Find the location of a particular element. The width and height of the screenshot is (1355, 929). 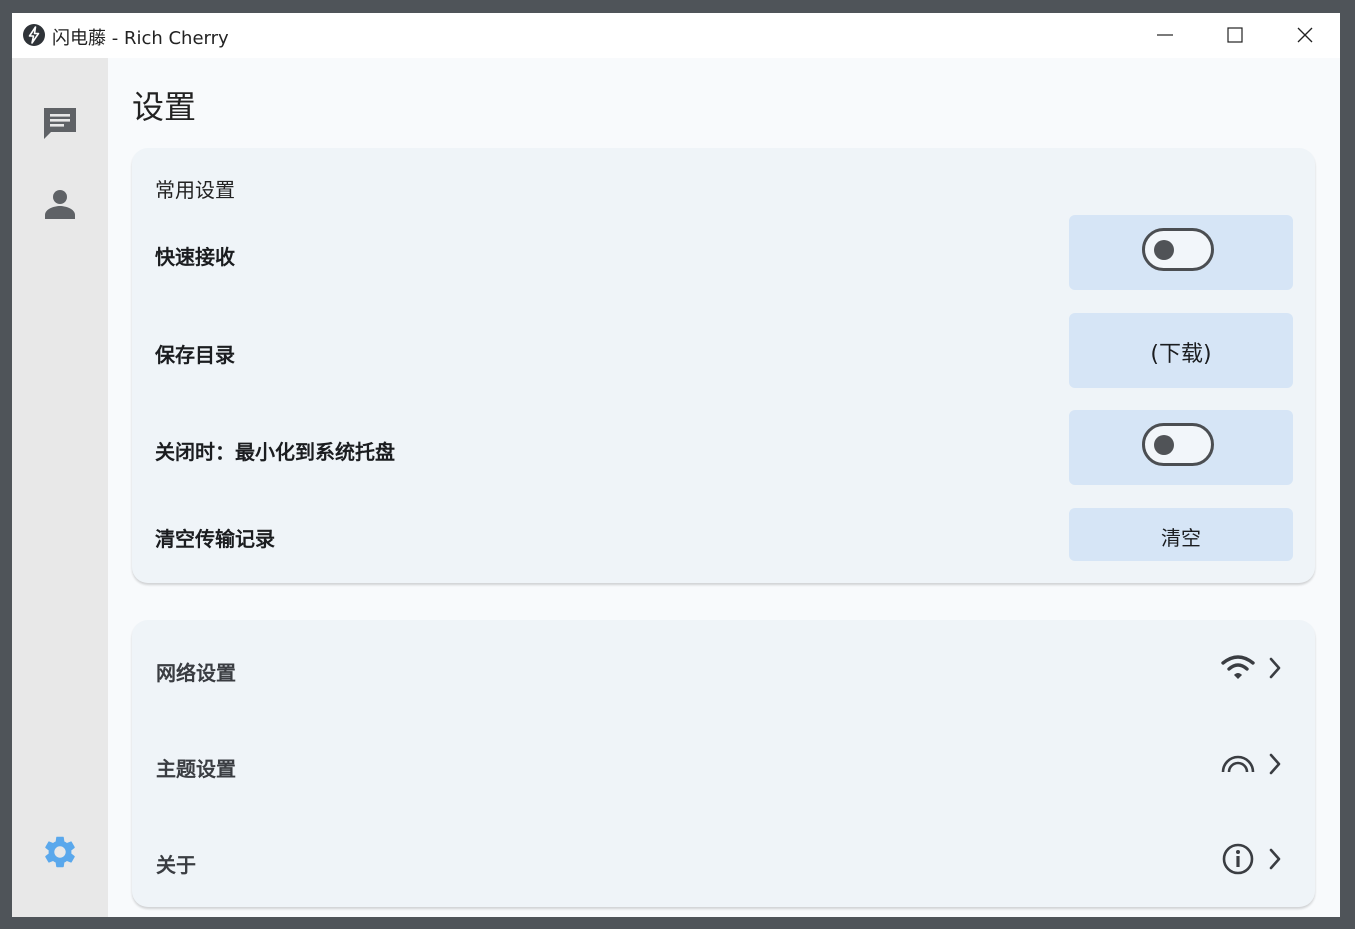

gear-icon is located at coordinates (60, 852).